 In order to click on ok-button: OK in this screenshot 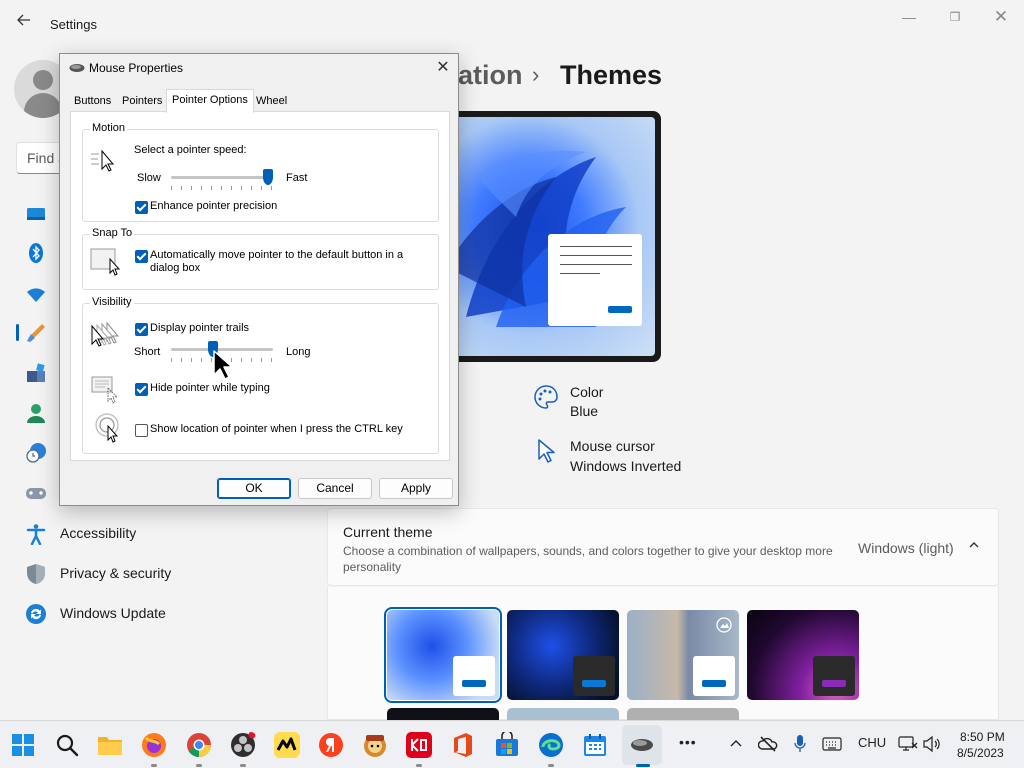, I will do `click(254, 488)`.